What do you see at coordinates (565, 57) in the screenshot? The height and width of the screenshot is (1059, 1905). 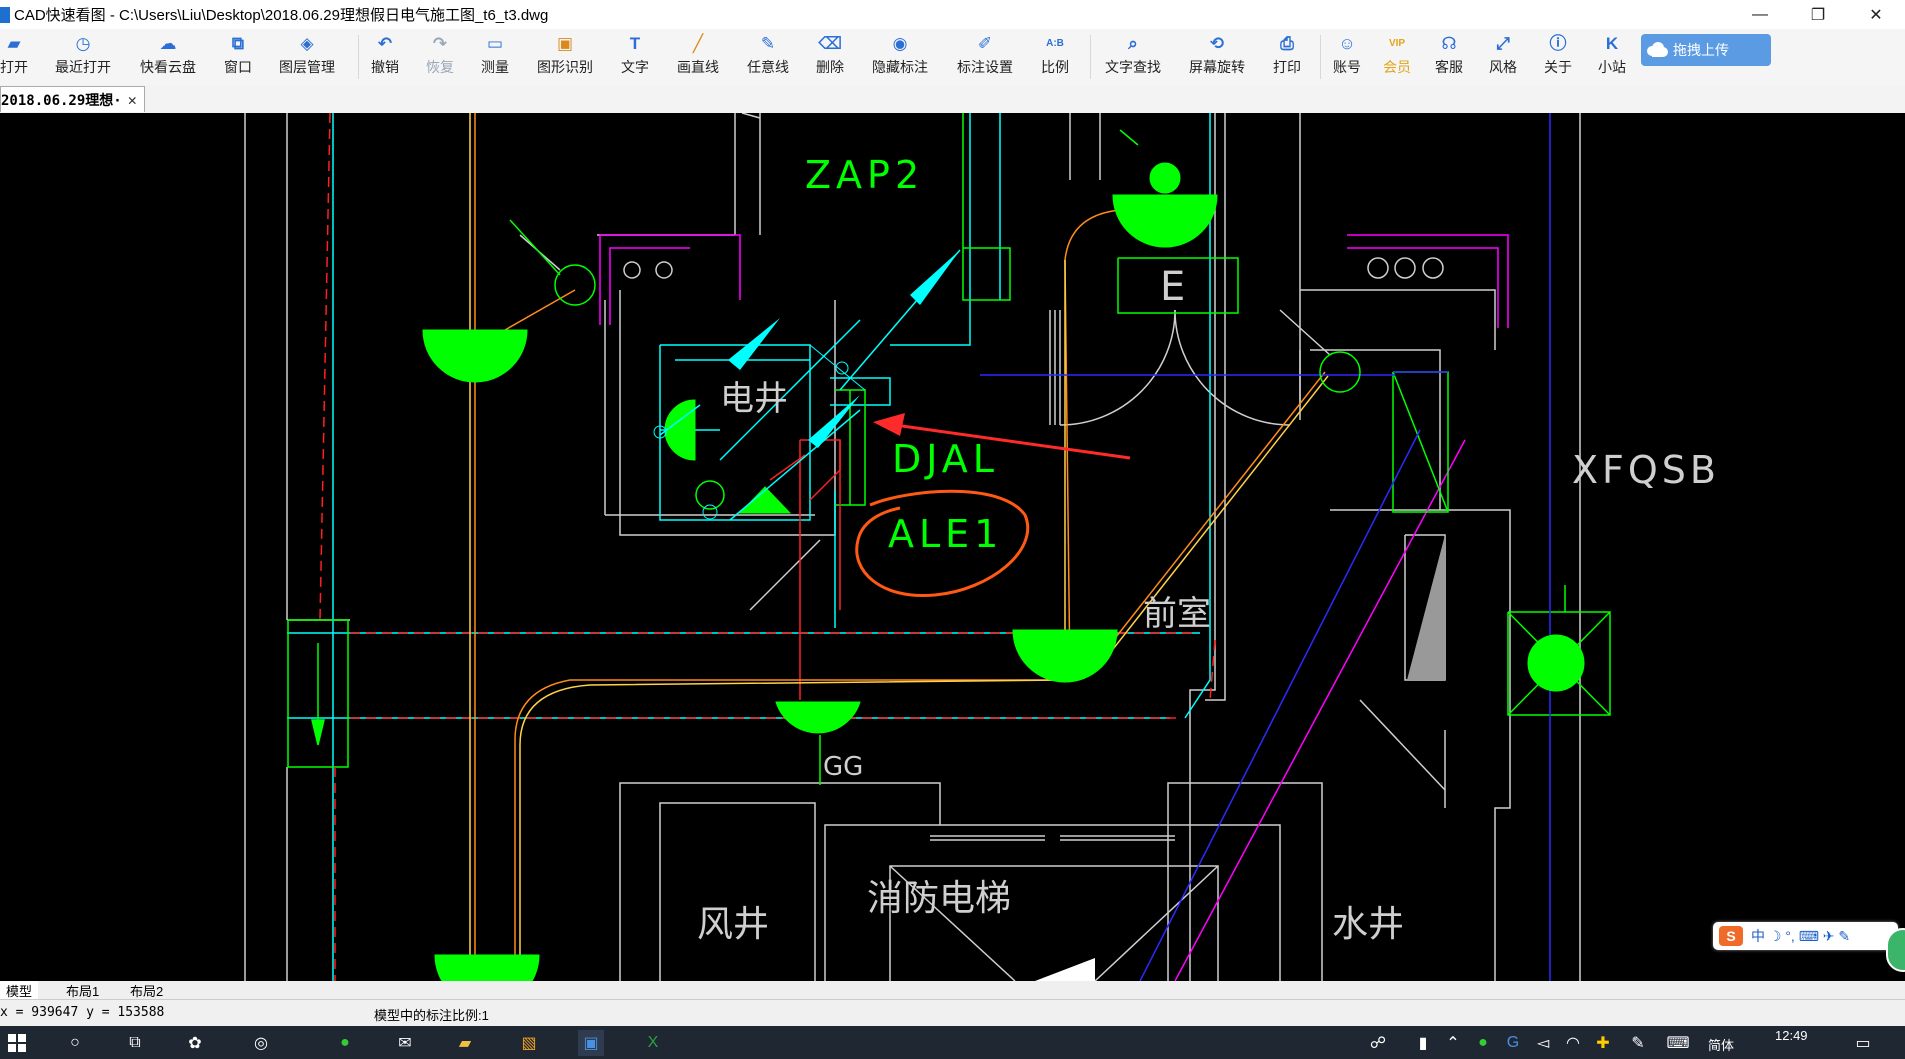 I see `toolbar-button-8: ▣ 图形识别` at bounding box center [565, 57].